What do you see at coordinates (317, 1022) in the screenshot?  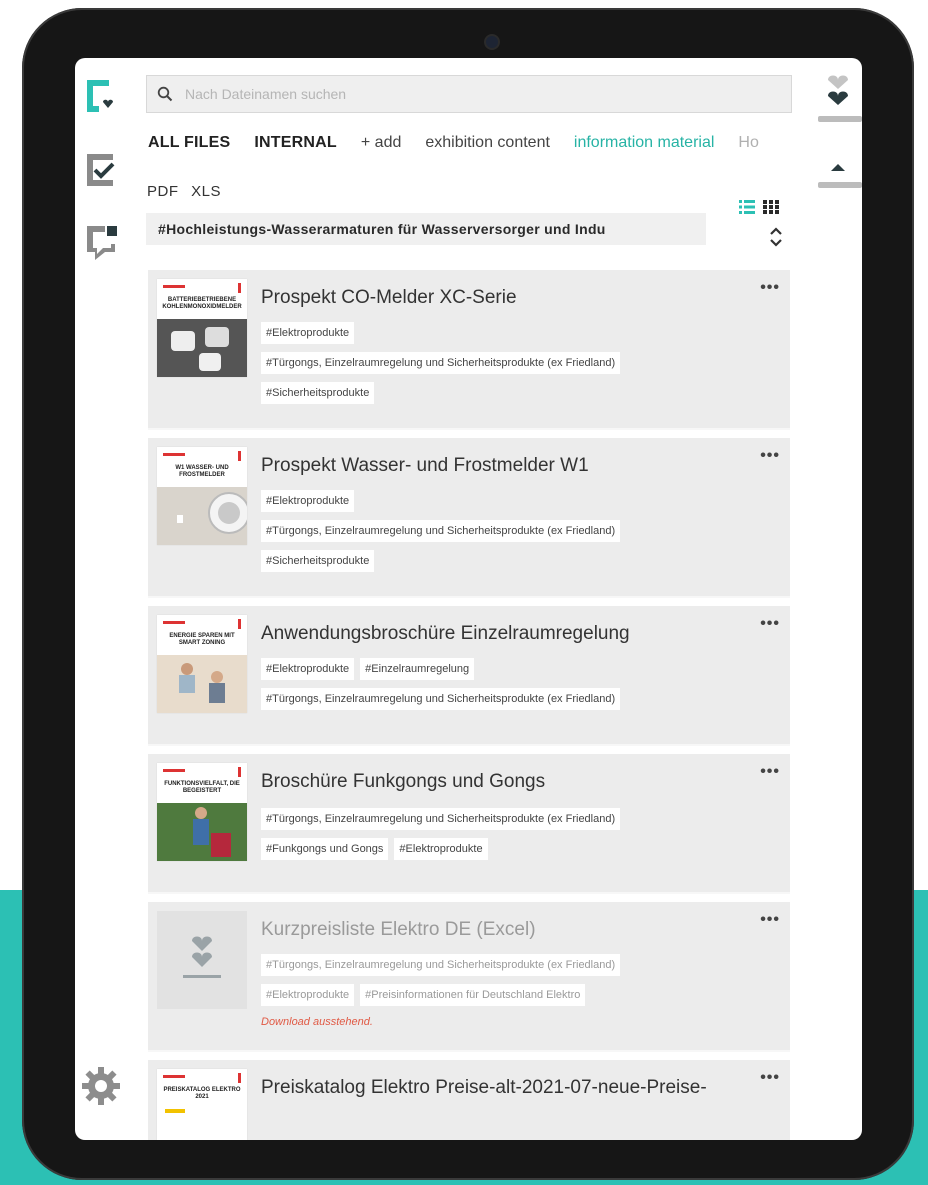 I see `download-status: Download ausstehend.` at bounding box center [317, 1022].